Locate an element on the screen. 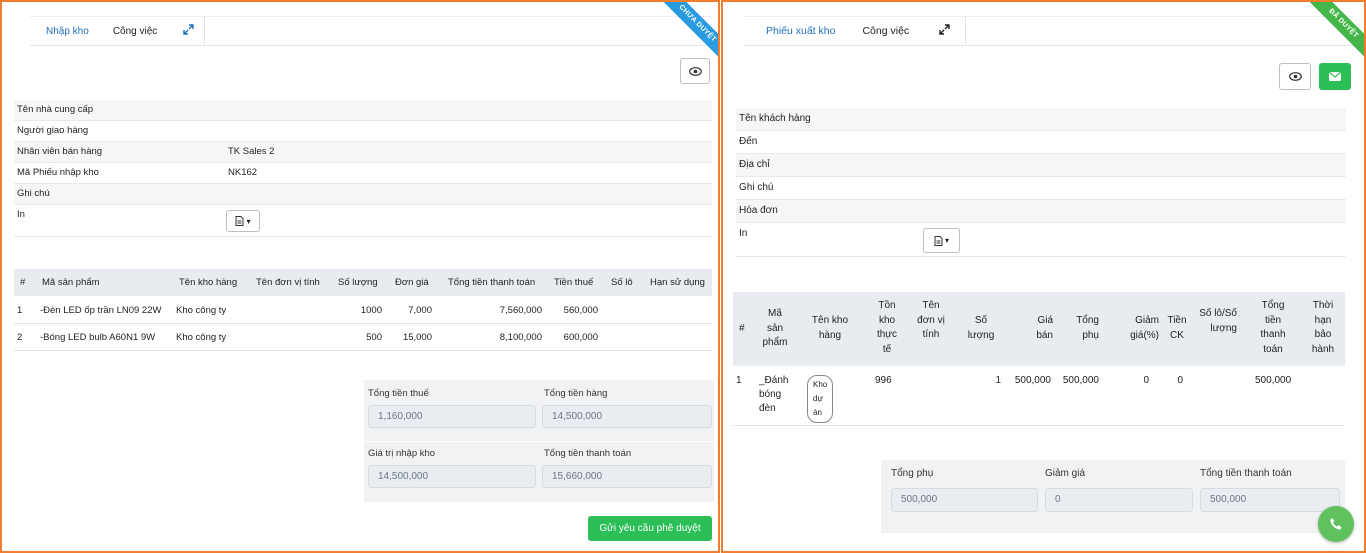 This screenshot has width=1366, height=553. discount-label: Giảm giá is located at coordinates (1065, 473).